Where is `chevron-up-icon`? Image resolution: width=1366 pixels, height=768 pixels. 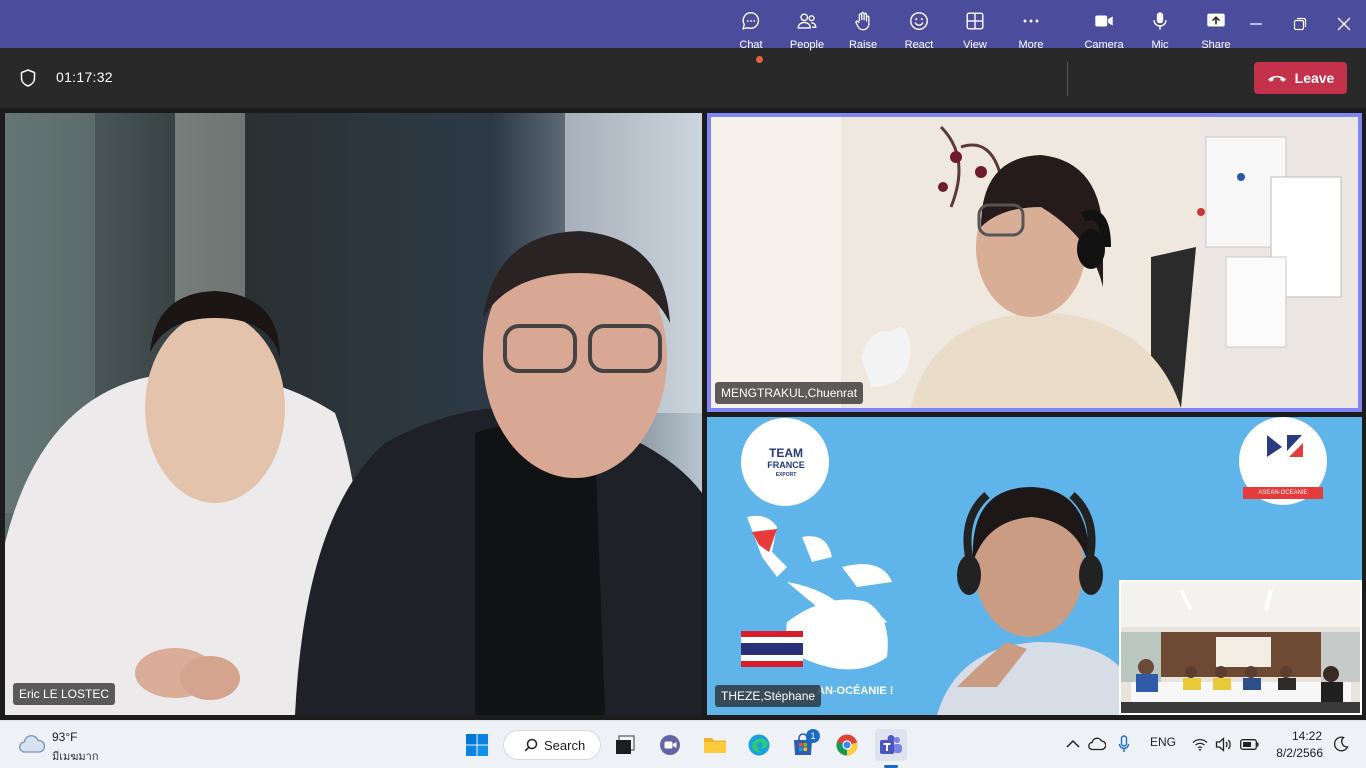
chevron-up-icon is located at coordinates (1073, 744).